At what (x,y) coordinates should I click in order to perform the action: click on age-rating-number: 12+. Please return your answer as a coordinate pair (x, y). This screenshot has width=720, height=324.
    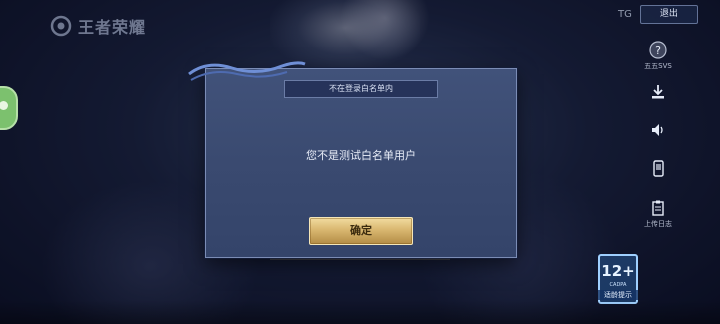
    Looking at the image, I should click on (618, 271).